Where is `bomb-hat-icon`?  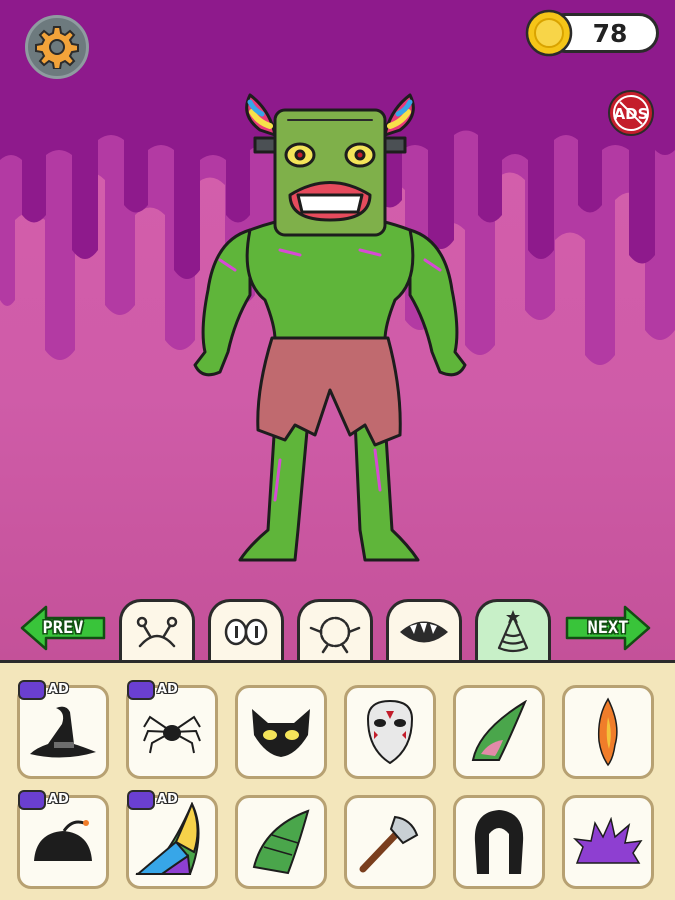
bomb-hat-icon is located at coordinates (63, 840).